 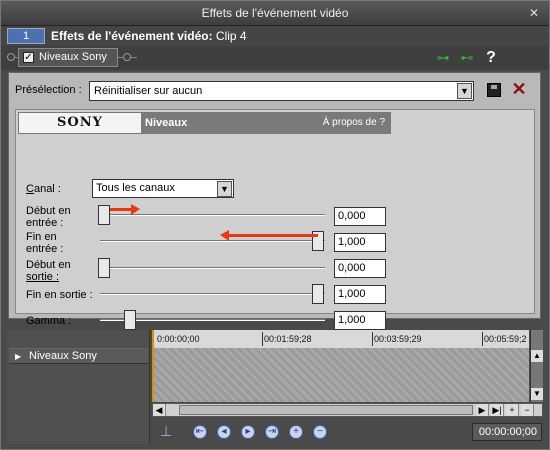 What do you see at coordinates (527, 410) in the screenshot?
I see `zoom-out-icon: −` at bounding box center [527, 410].